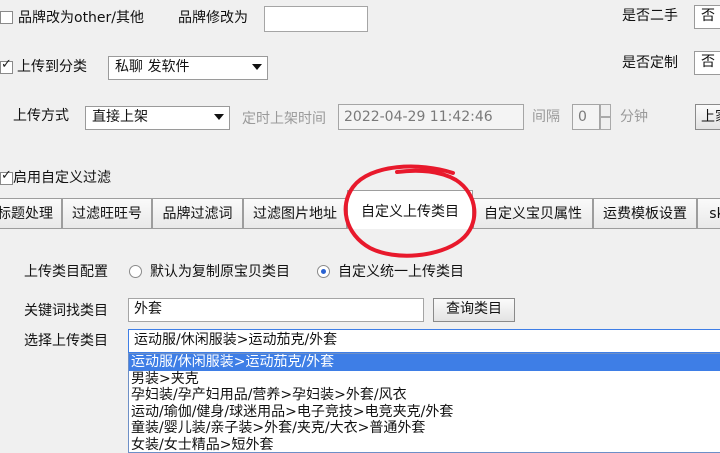 The height and width of the screenshot is (453, 720). What do you see at coordinates (41, 116) in the screenshot?
I see `upload-method-label: 上传方式` at bounding box center [41, 116].